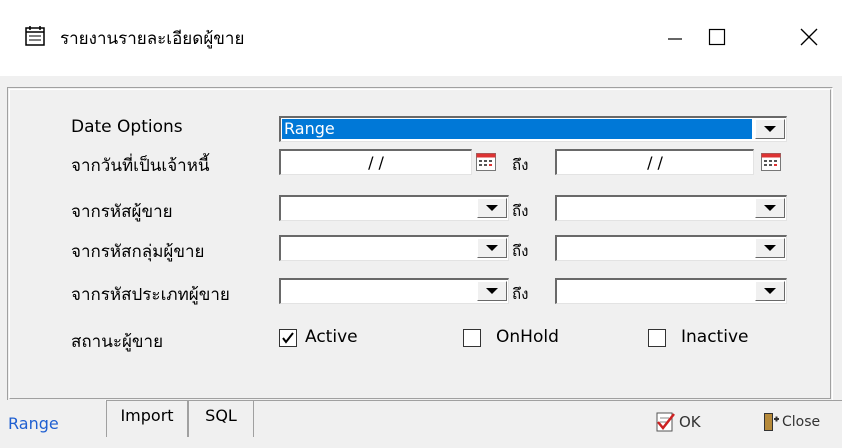 Image resolution: width=842 pixels, height=448 pixels. Describe the element at coordinates (150, 295) in the screenshot. I see `vendor-type-label: จากรหัสประเภทผู้ขาย` at that location.